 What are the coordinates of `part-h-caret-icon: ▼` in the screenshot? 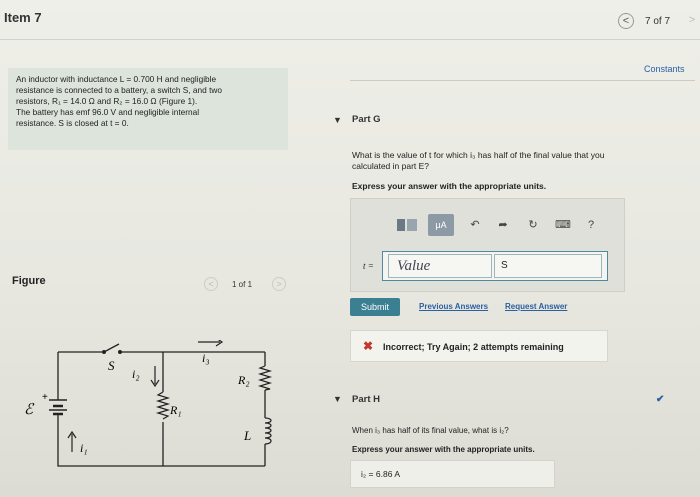 It's located at (337, 399).